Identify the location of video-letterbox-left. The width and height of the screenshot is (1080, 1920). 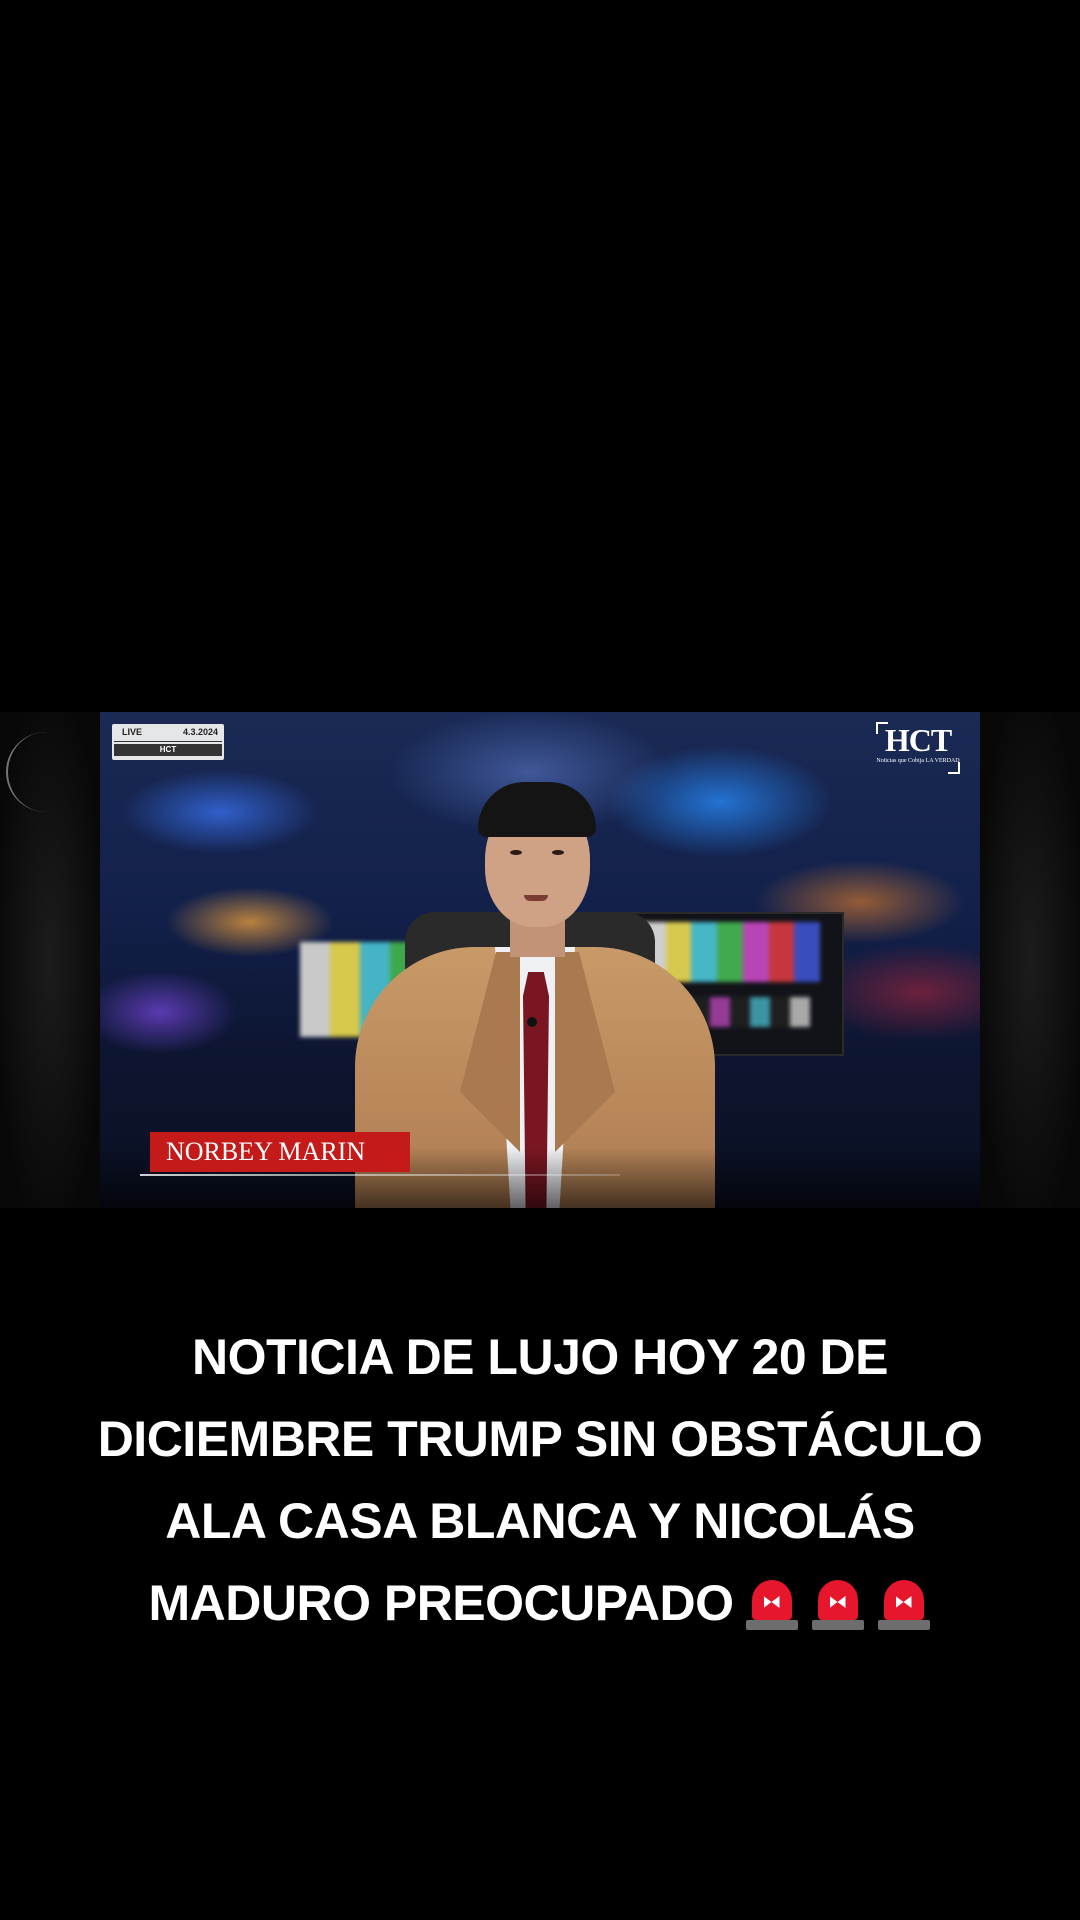
(50, 960).